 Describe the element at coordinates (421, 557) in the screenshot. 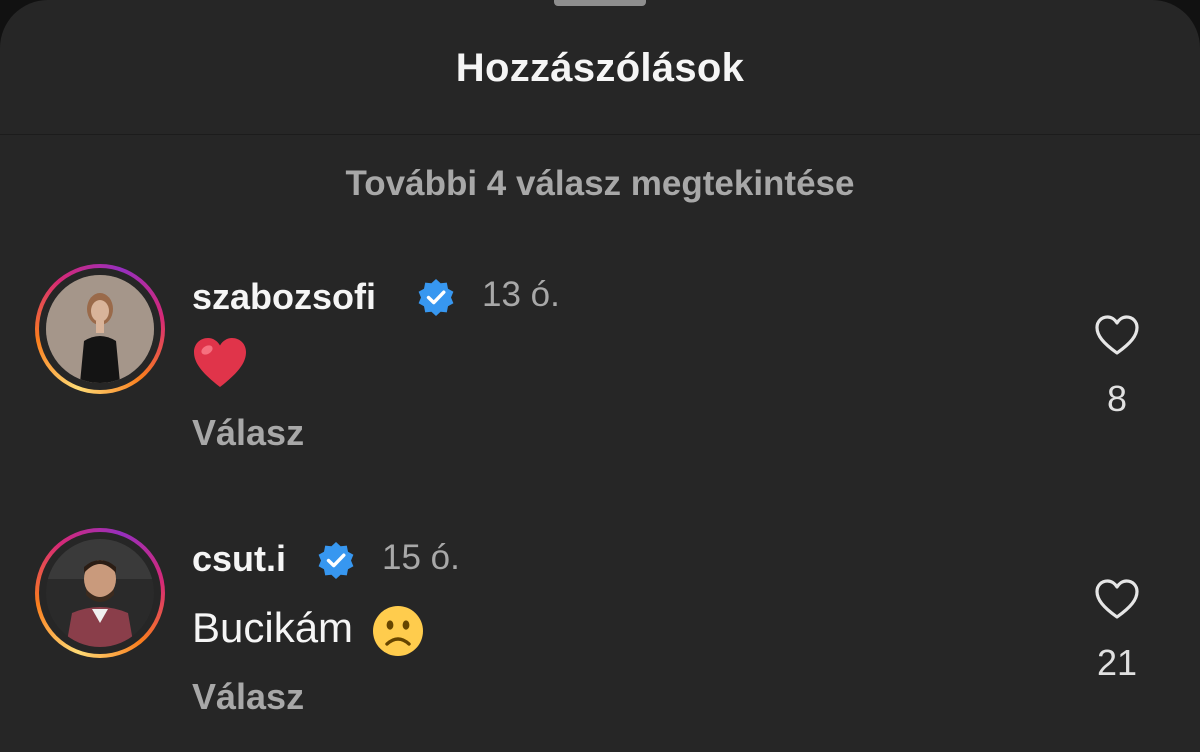

I see `comment-timestamp: 15 ó.` at that location.